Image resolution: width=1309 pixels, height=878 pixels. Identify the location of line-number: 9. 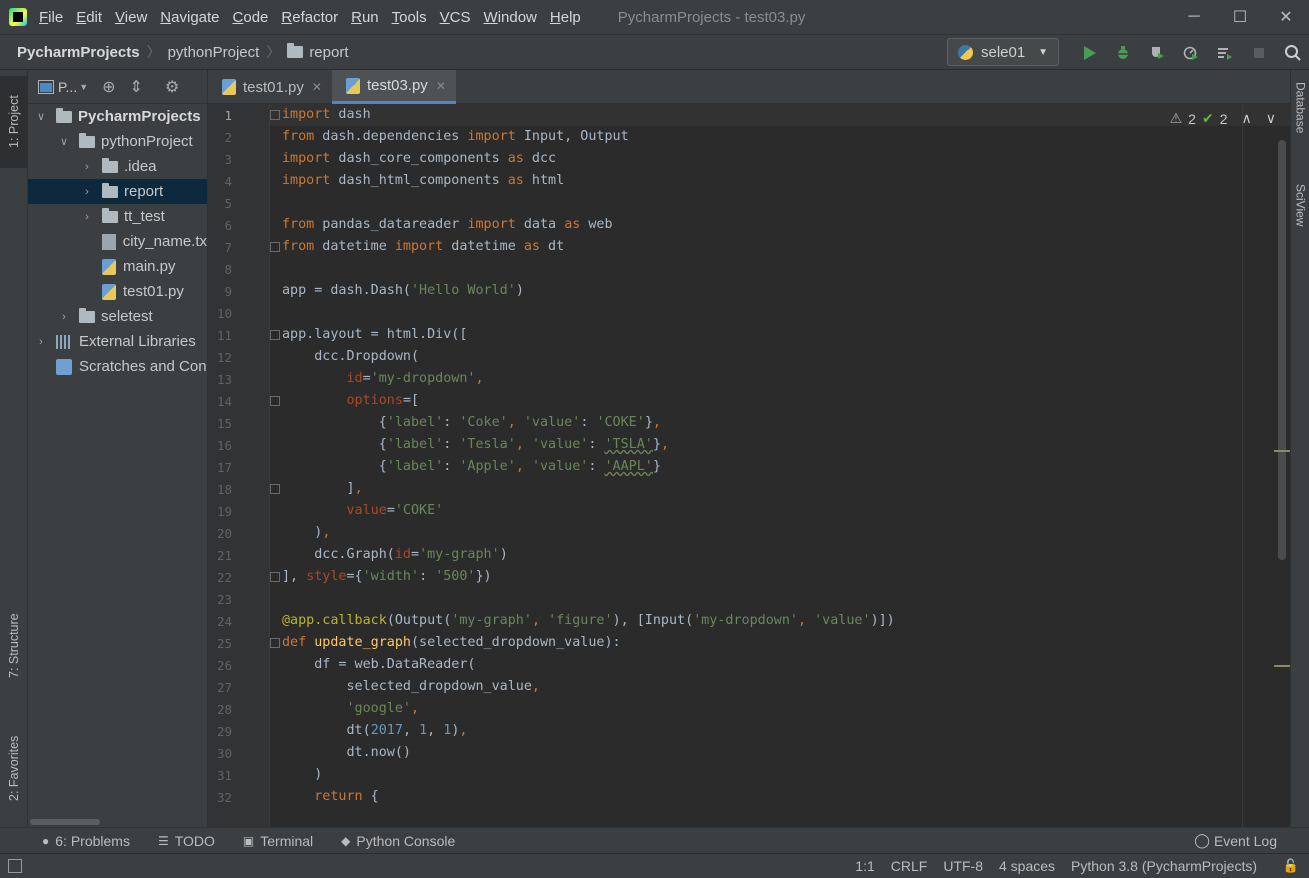
(220, 291).